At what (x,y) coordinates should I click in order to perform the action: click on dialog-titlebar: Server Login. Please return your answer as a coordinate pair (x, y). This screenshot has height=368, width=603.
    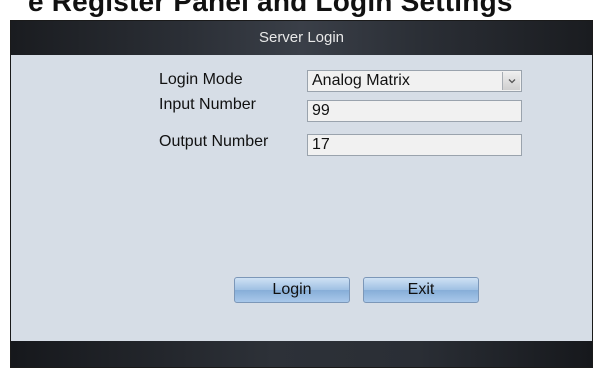
    Looking at the image, I should click on (301, 38).